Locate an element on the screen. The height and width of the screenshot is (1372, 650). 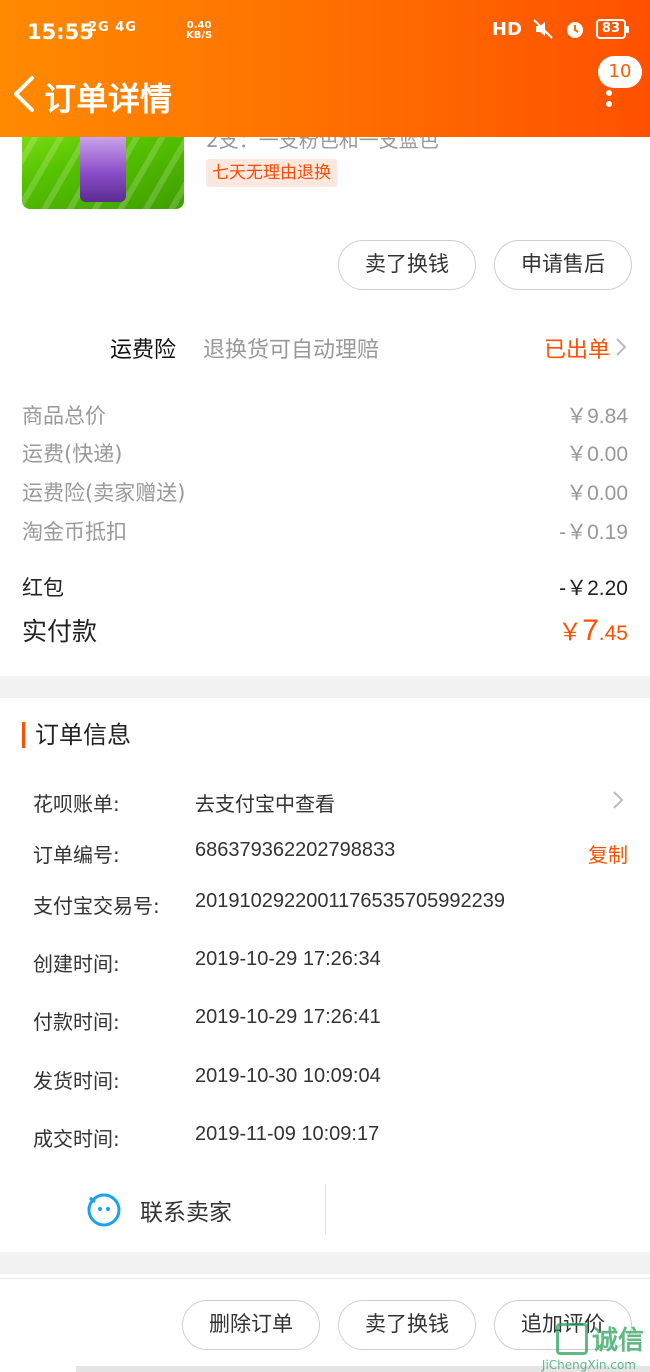
huabei-label: 花呗账单: is located at coordinates (76, 804).